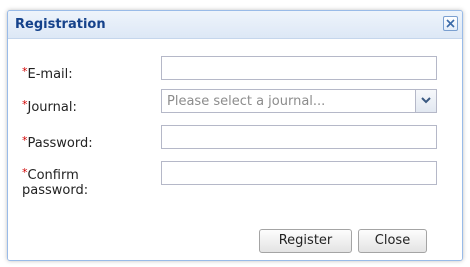 This screenshot has width=470, height=267. Describe the element at coordinates (305, 241) in the screenshot. I see `register-button: Register` at that location.